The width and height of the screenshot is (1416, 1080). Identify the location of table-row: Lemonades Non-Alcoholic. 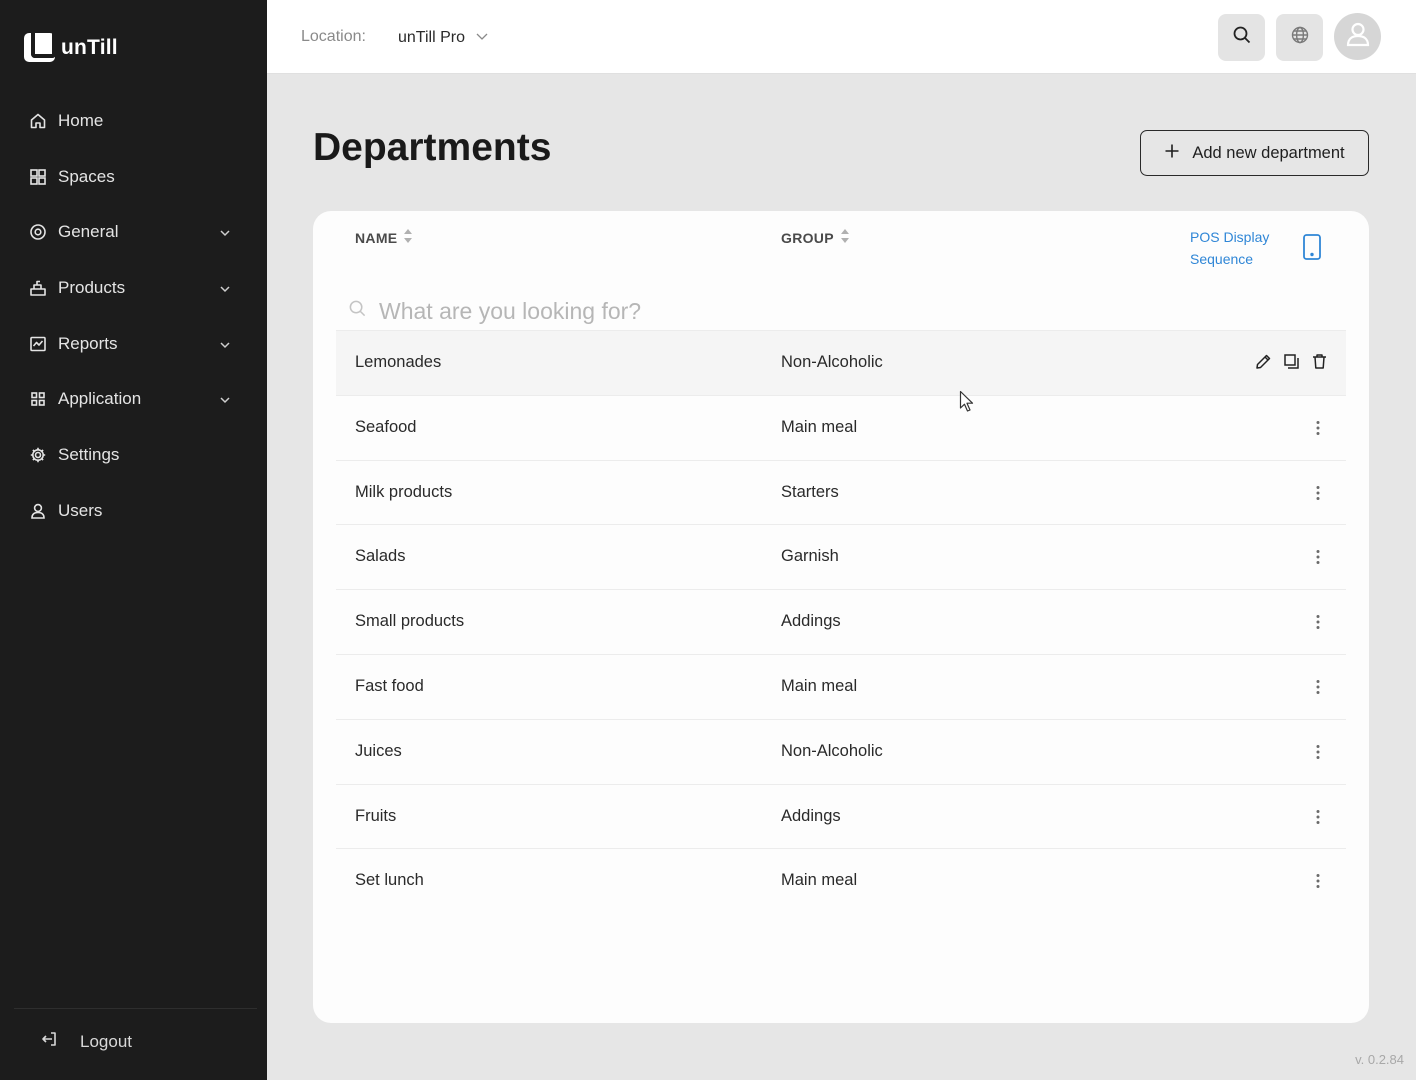
(841, 363).